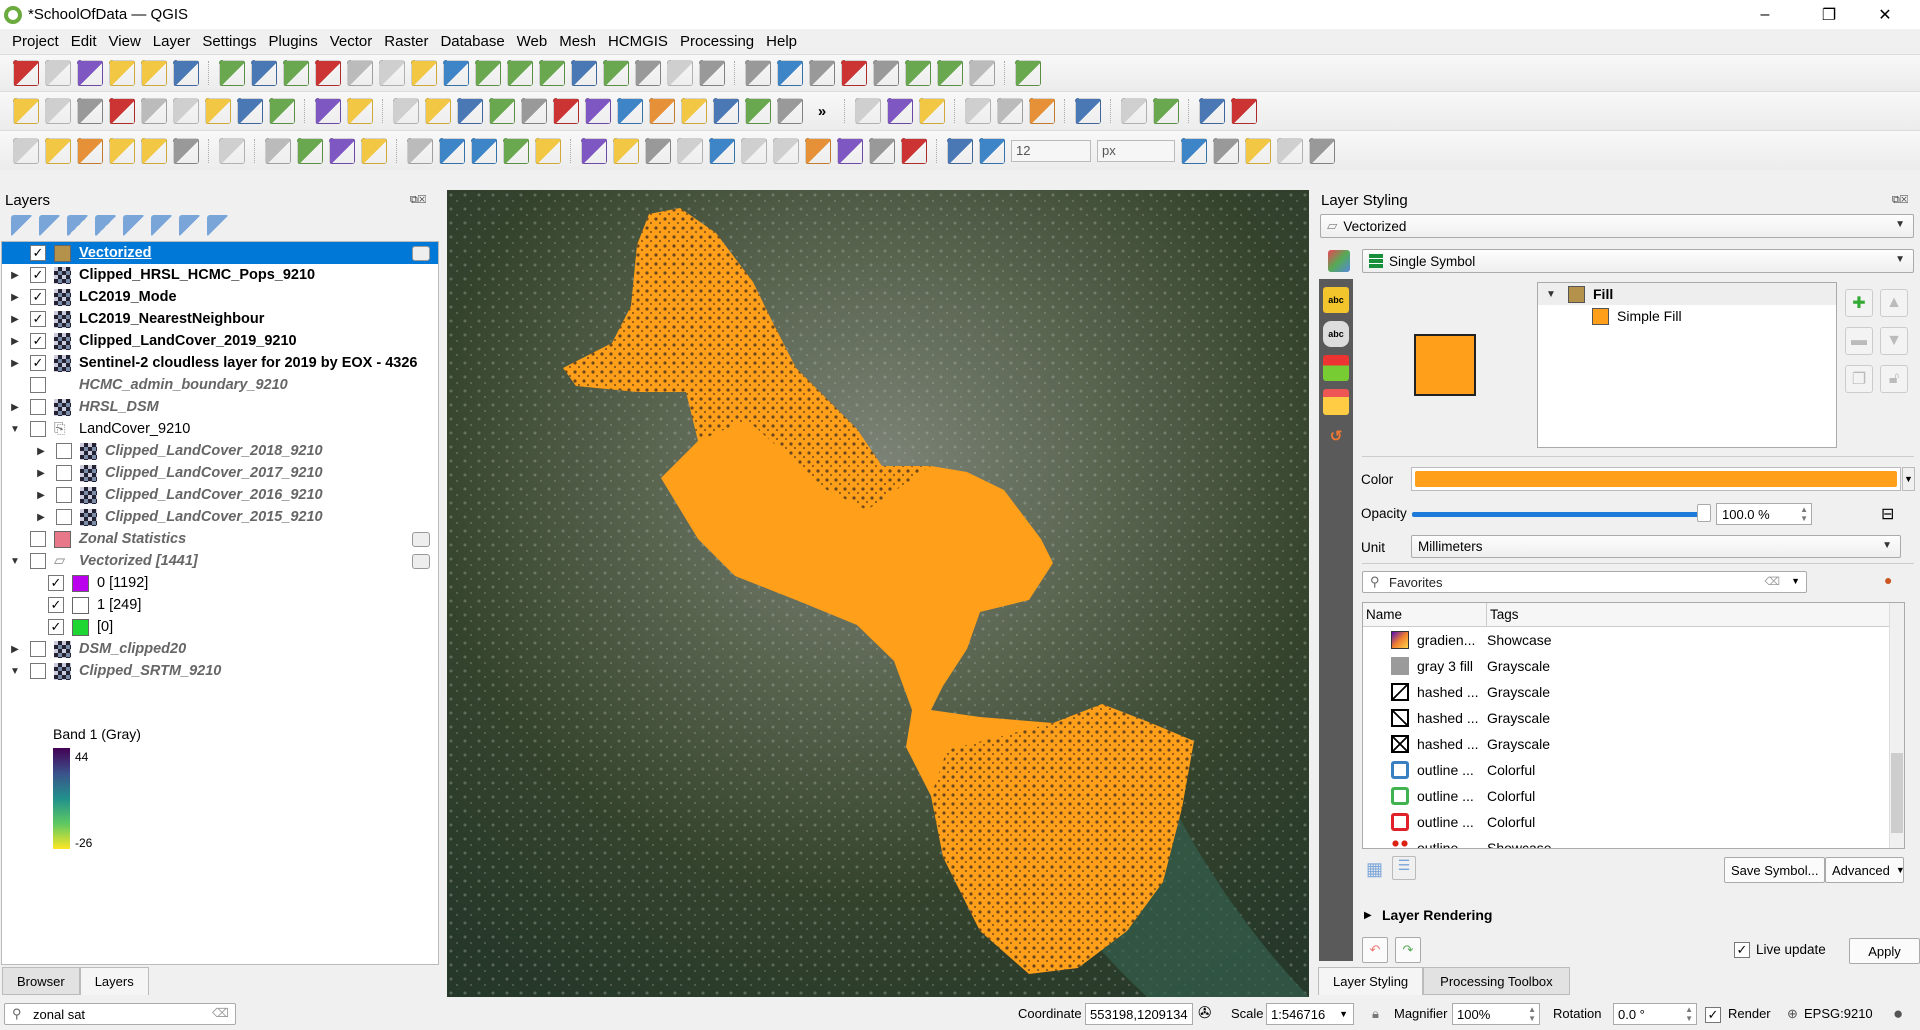  I want to click on layer-item: ✓ Vectorized, so click(220, 253).